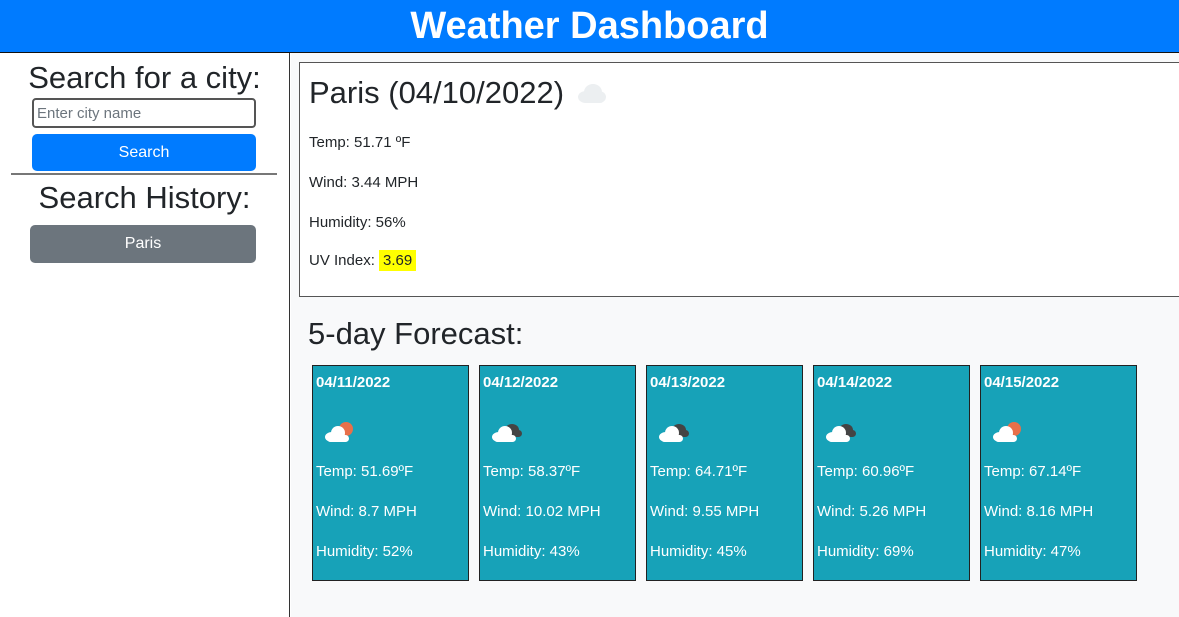 The width and height of the screenshot is (1179, 617). Describe the element at coordinates (364, 182) in the screenshot. I see `current-wind: Wind: 3.44 MPH` at that location.